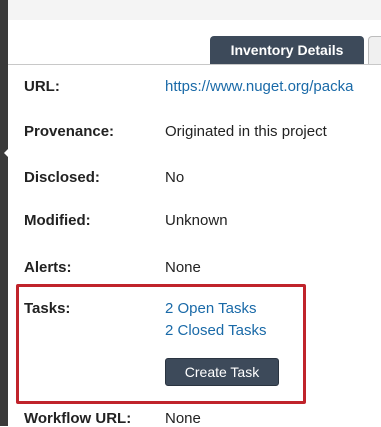 The image size is (381, 427). What do you see at coordinates (194, 10) in the screenshot?
I see `top-strip` at bounding box center [194, 10].